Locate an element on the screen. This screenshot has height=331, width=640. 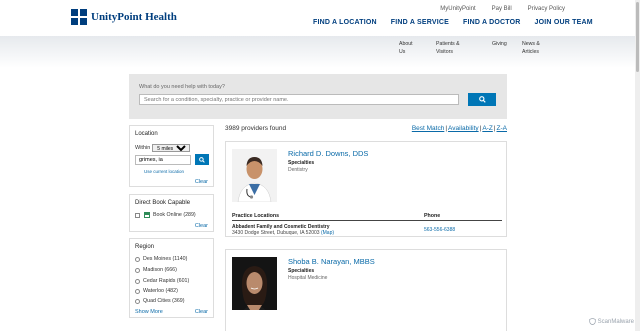
location-input is located at coordinates (163, 160).